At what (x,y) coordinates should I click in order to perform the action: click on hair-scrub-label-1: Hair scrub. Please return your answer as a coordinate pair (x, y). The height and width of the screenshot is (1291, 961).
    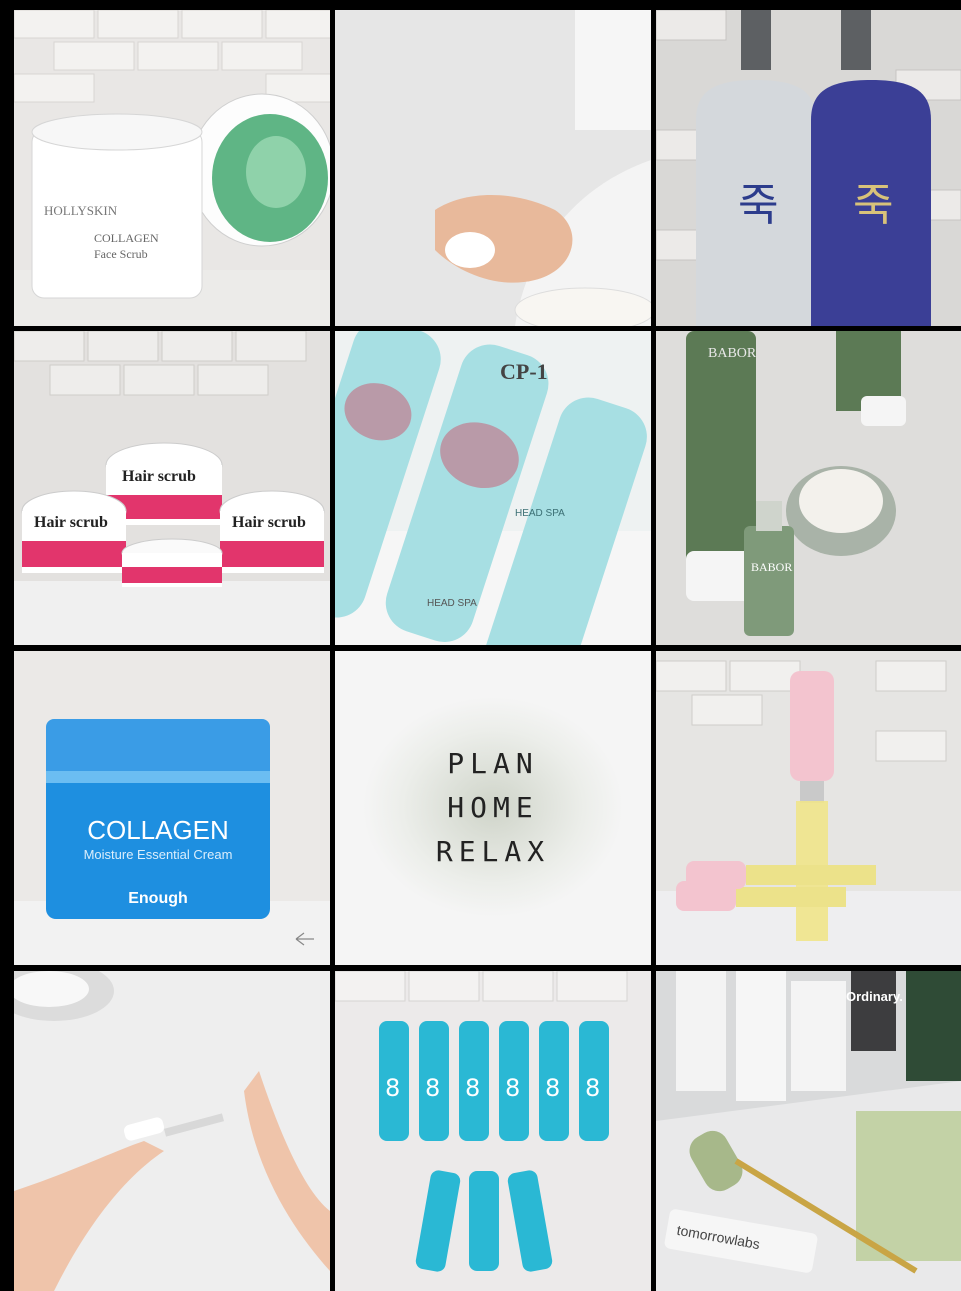
    Looking at the image, I should click on (159, 476).